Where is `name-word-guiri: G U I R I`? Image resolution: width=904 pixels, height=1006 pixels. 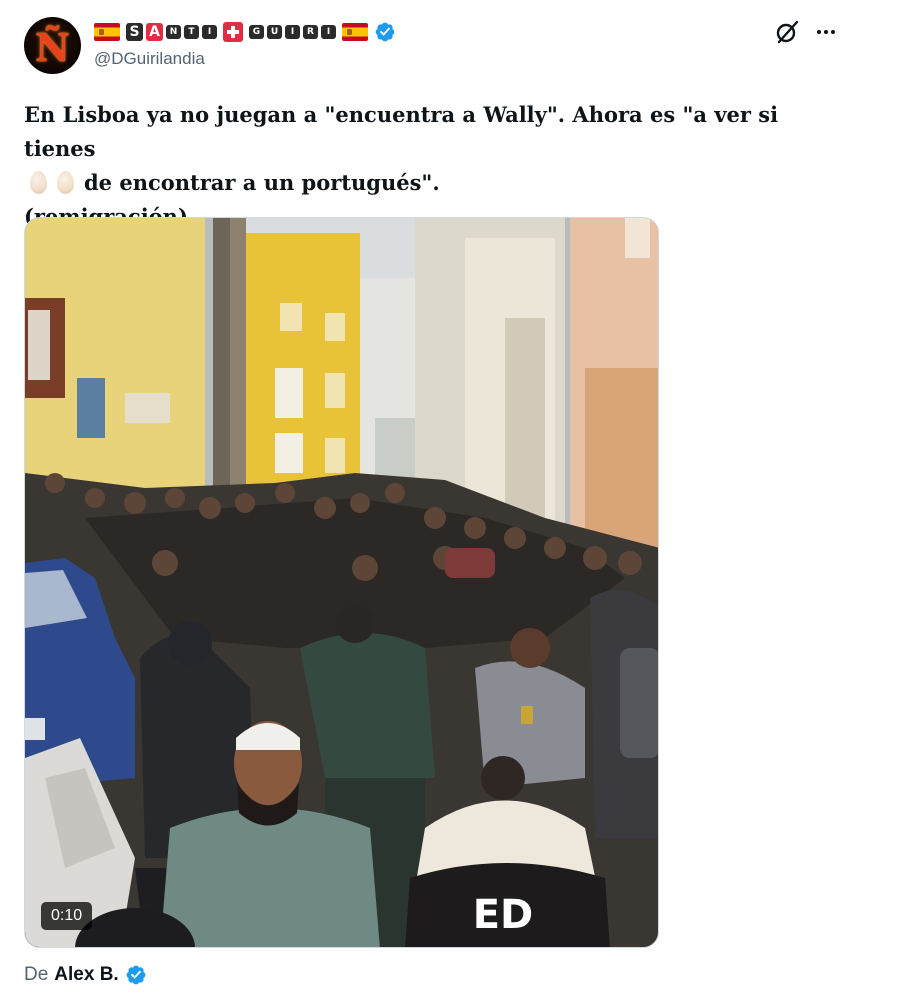
name-word-guiri: G U I R I is located at coordinates (292, 32).